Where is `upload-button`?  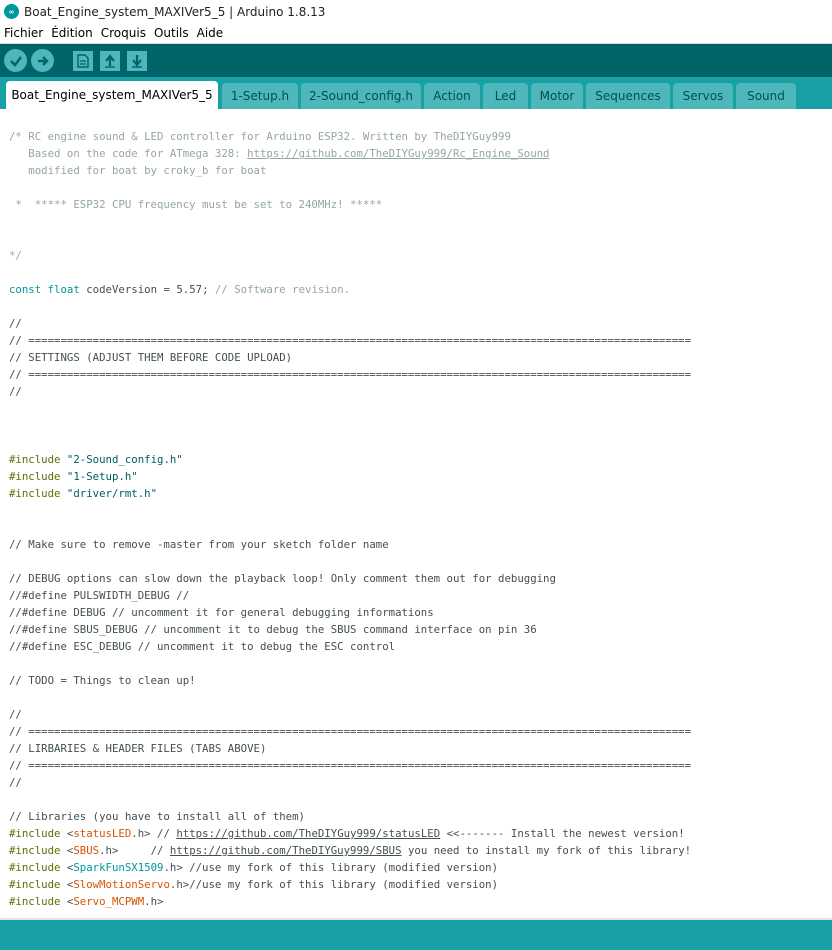
upload-button is located at coordinates (42, 60).